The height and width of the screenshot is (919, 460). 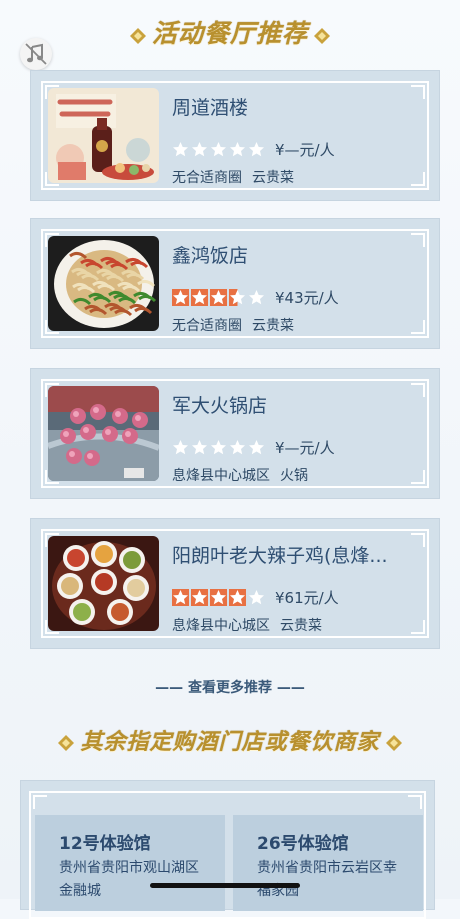 I want to click on restaurant-card: 周道酒楼 ¥—元/人无合适商圈 云贵菜, so click(x=235, y=135).